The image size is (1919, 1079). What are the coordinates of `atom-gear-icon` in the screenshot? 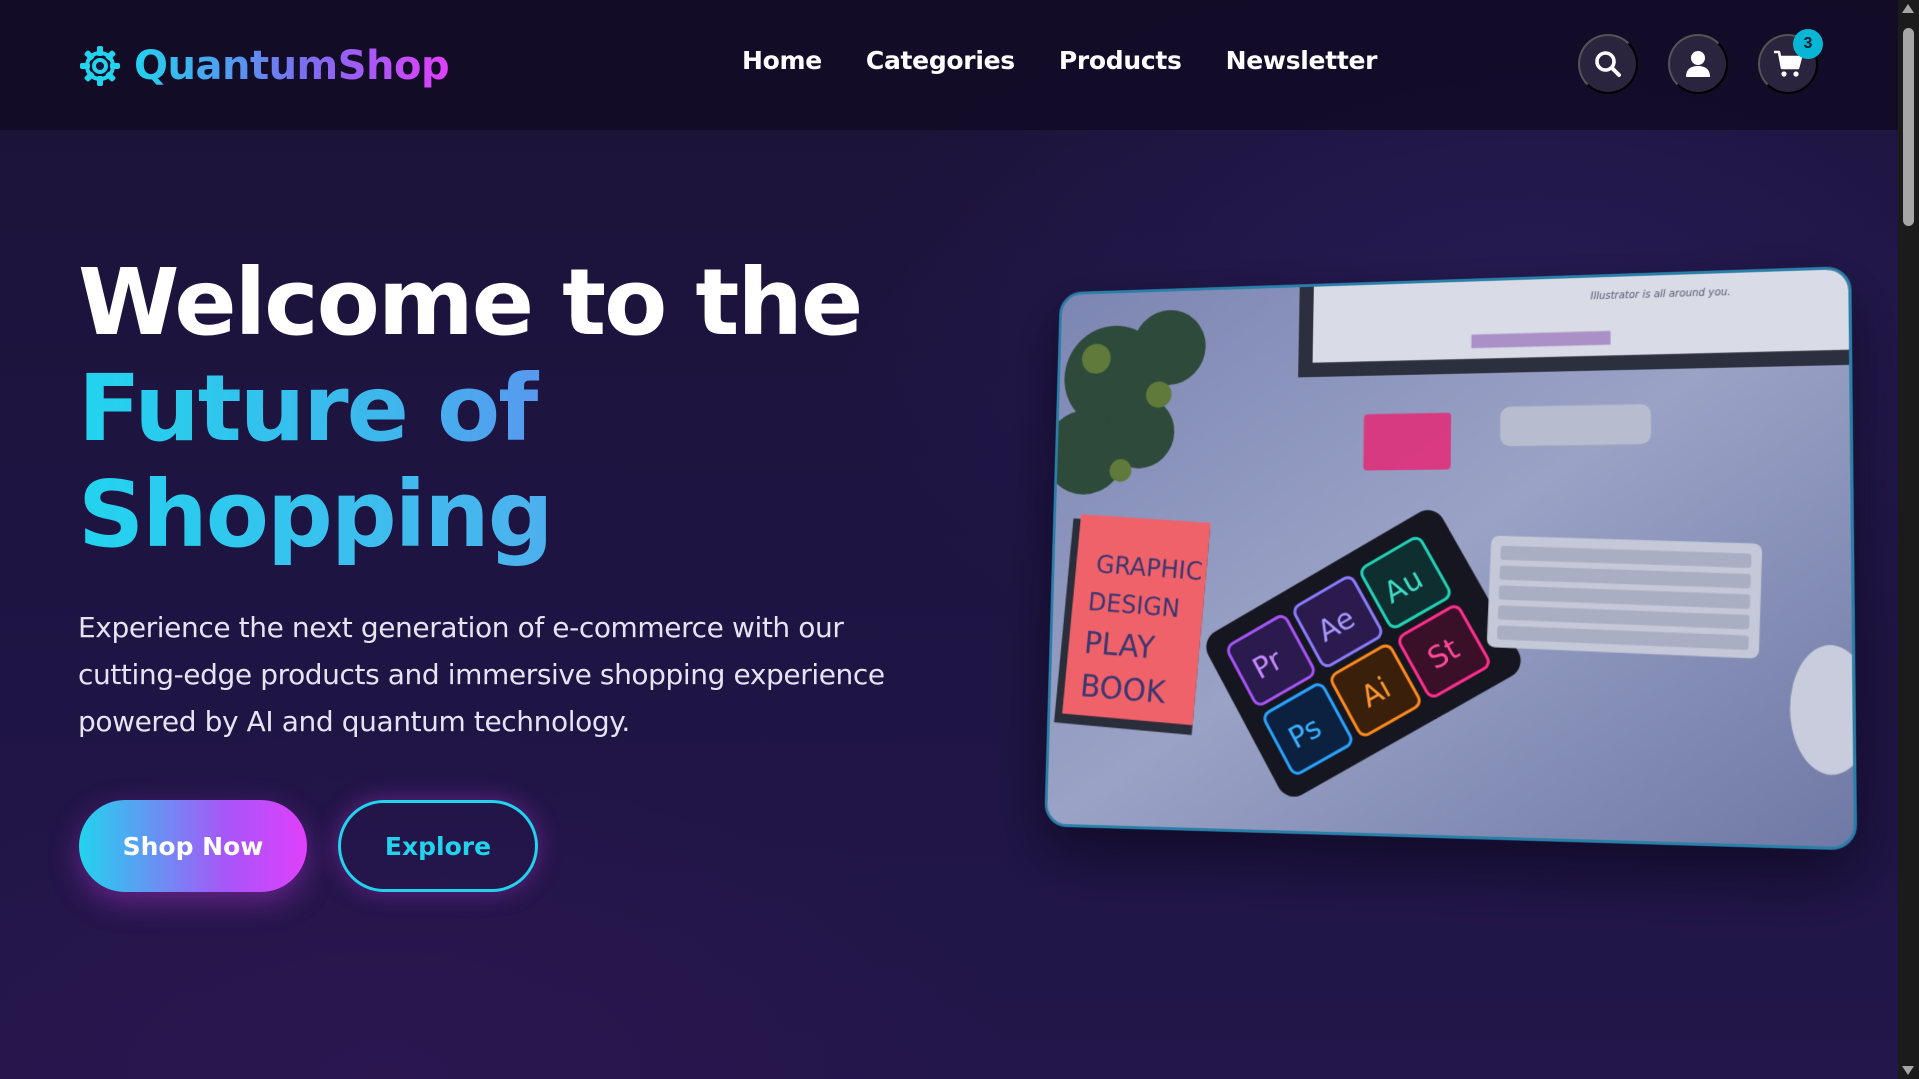 It's located at (100, 66).